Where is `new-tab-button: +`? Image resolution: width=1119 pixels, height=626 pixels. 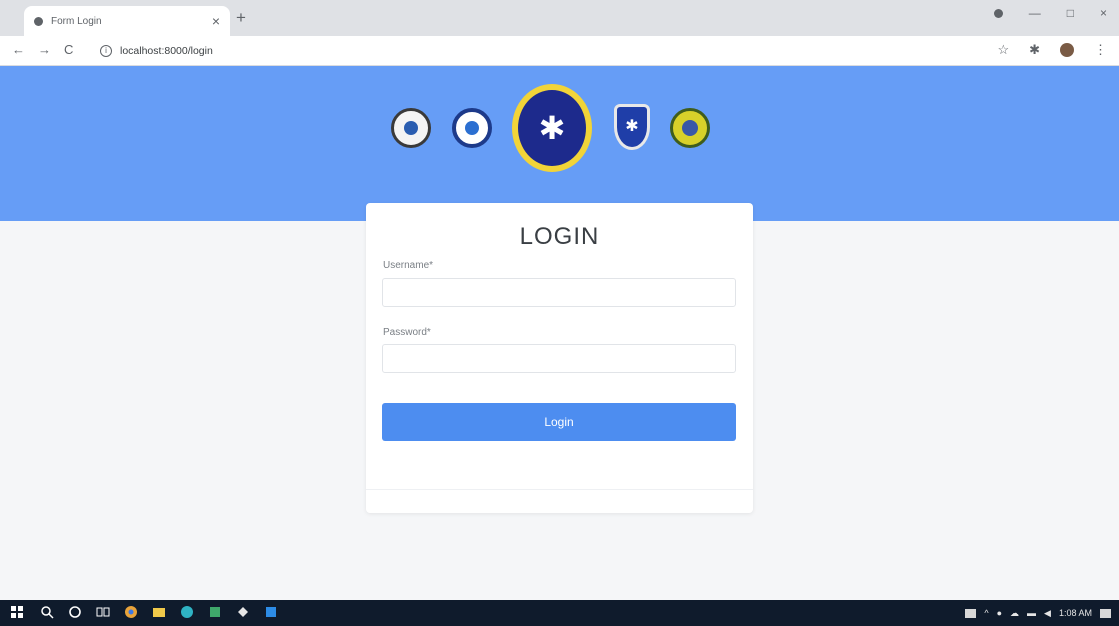
new-tab-button: + is located at coordinates (241, 18).